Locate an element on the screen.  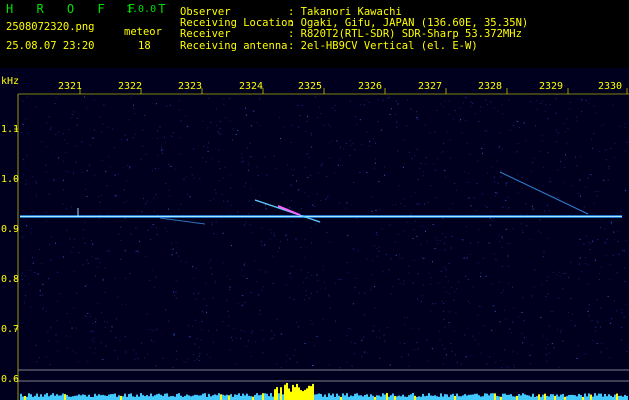
receiver-value: : R820T2(RTL-SDR) SDR-Sharp 53.372MHz is located at coordinates (405, 34).